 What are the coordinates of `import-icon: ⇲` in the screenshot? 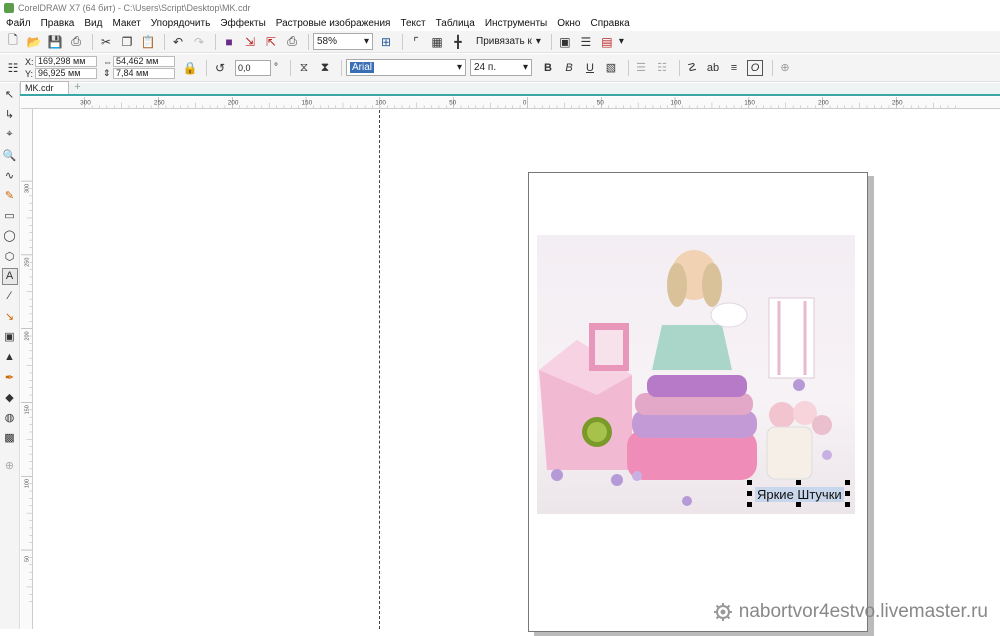 It's located at (250, 42).